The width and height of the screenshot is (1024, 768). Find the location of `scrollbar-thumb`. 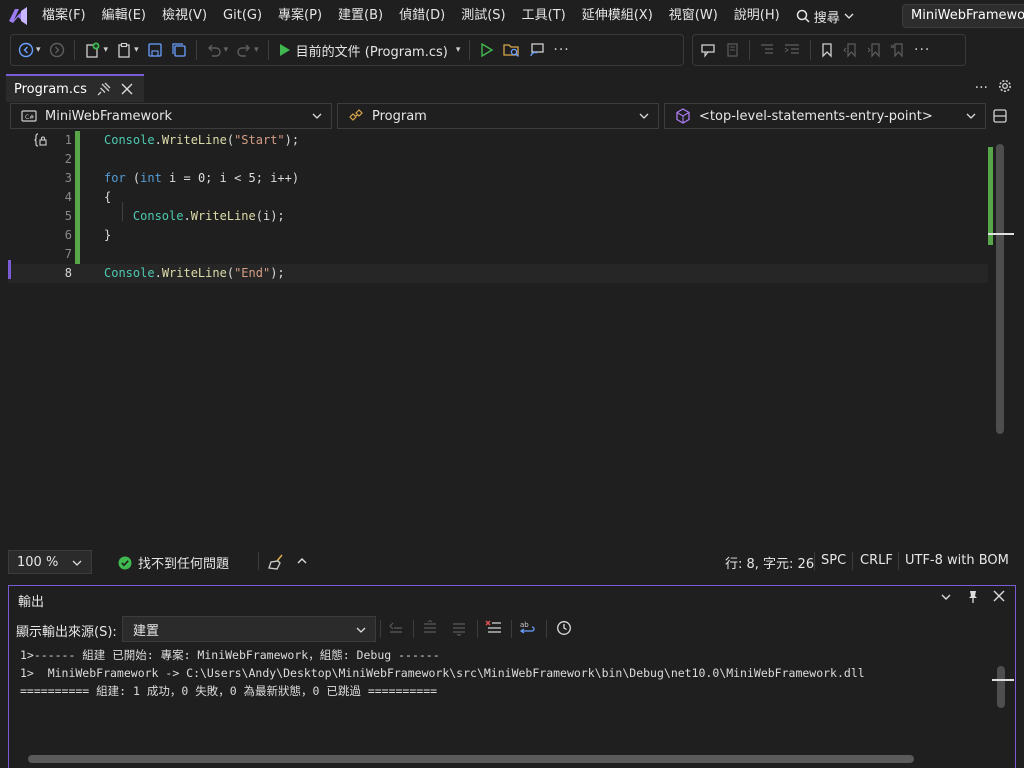

scrollbar-thumb is located at coordinates (1000, 289).